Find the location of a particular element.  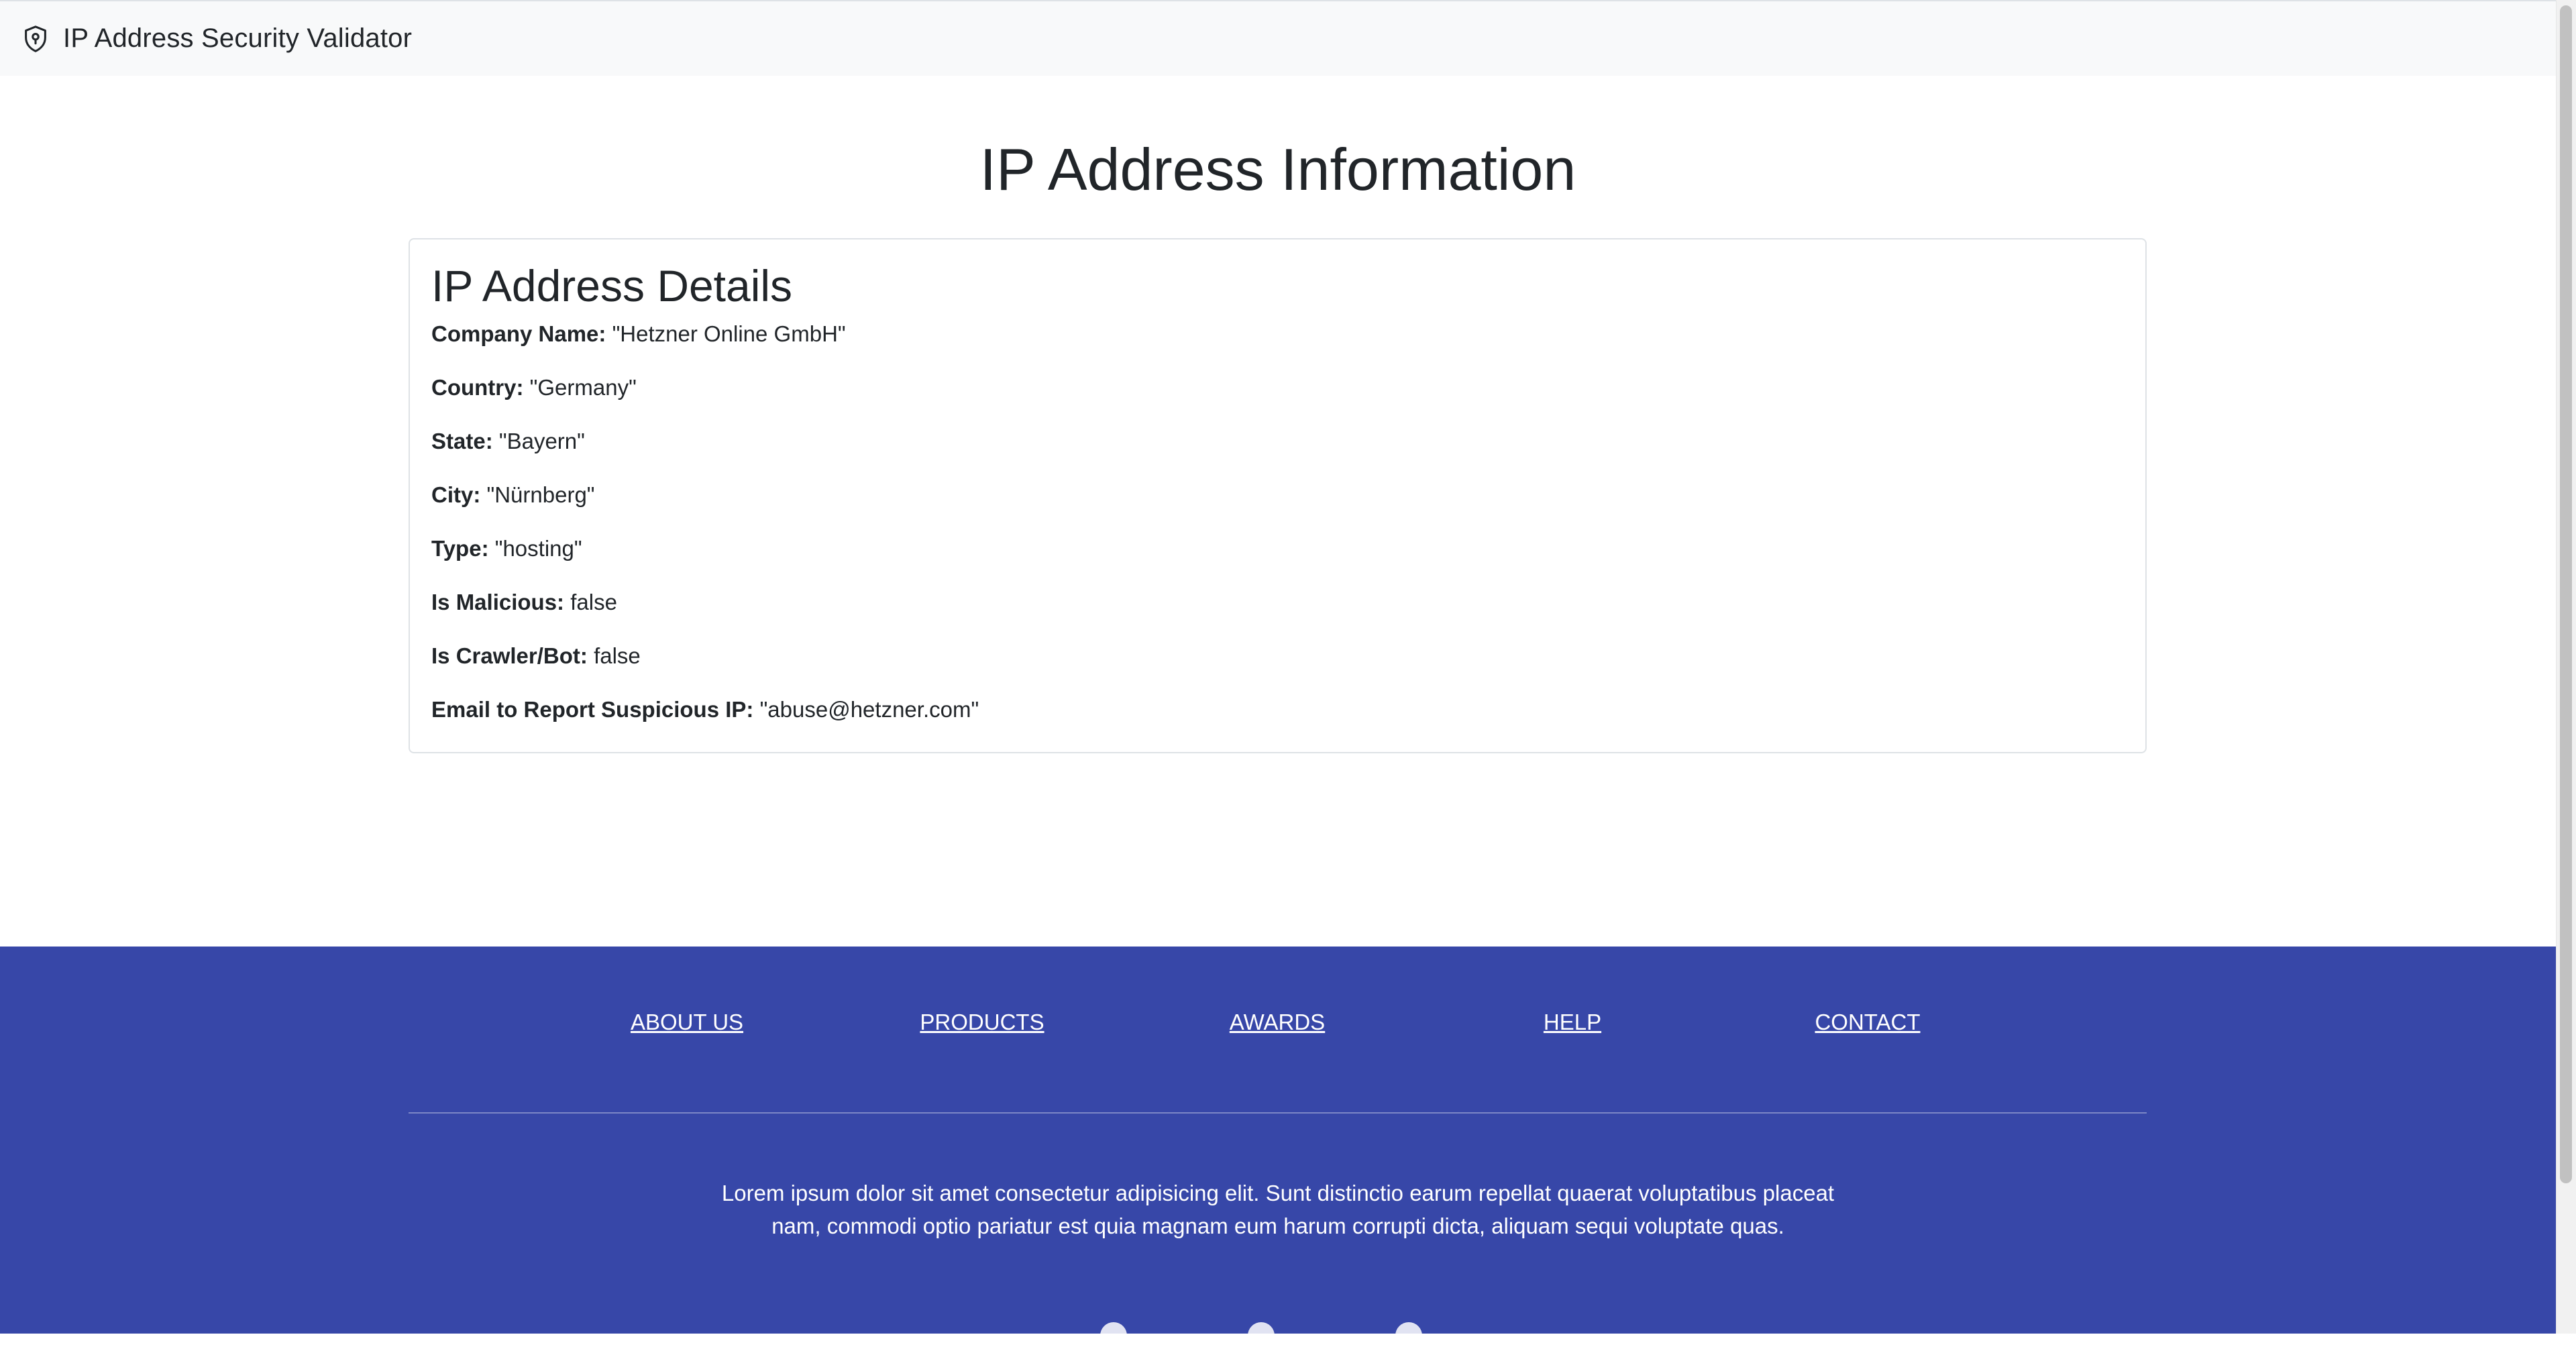

footer-link-products: PRODUCTS is located at coordinates (982, 1022).